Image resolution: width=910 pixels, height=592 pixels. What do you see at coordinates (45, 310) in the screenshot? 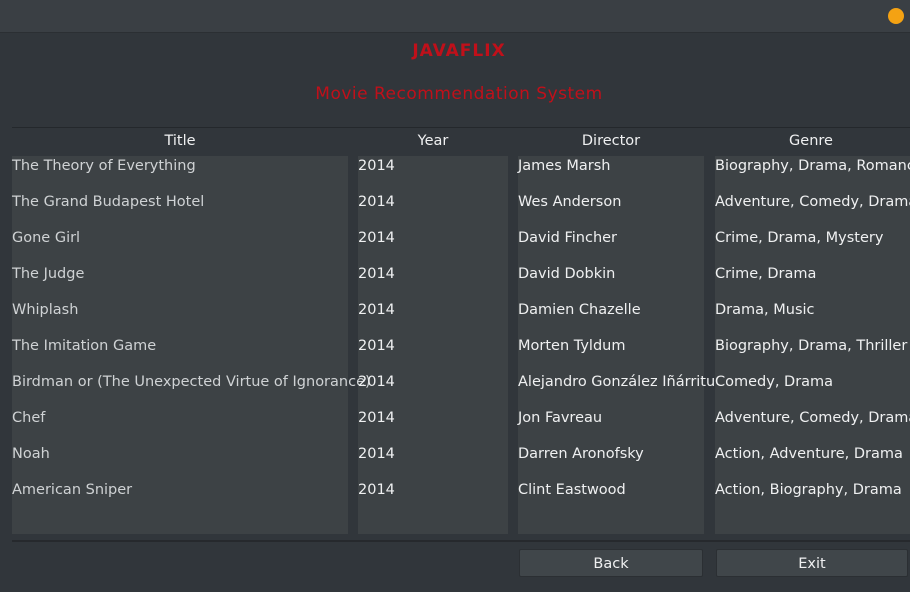
I see `cell-title: Whiplash` at bounding box center [45, 310].